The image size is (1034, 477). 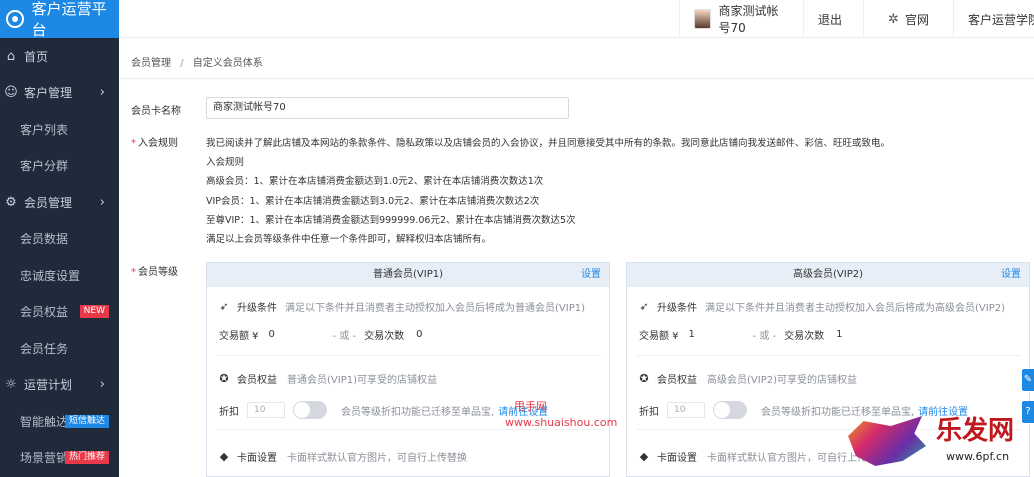 What do you see at coordinates (59, 19) in the screenshot?
I see `brand-header: 客户运营平台` at bounding box center [59, 19].